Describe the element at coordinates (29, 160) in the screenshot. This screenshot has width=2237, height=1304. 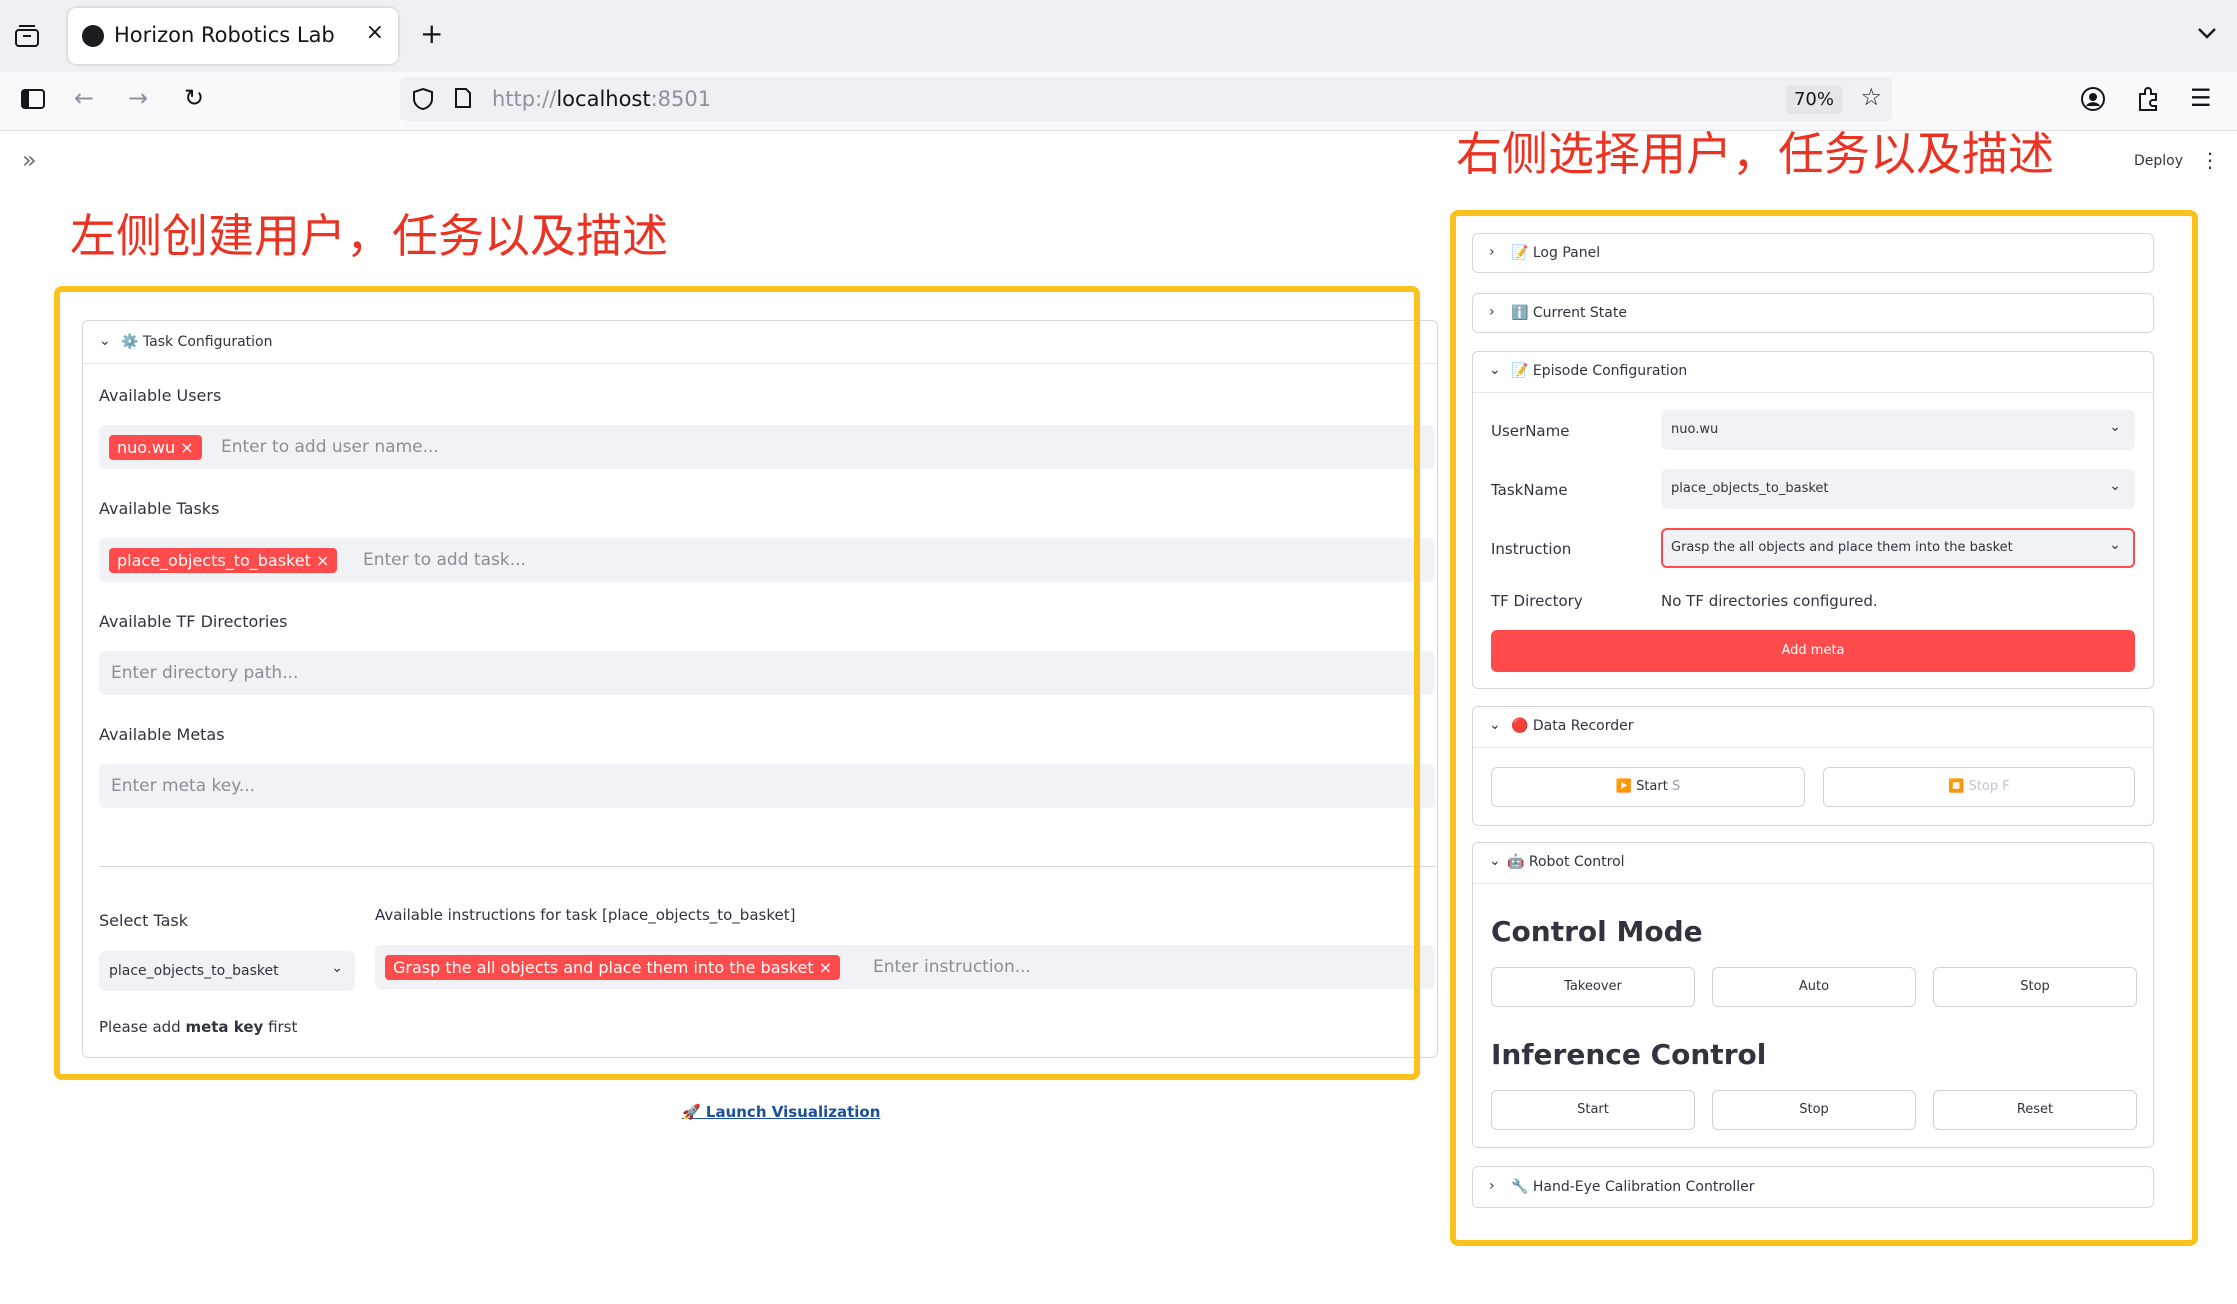
I see `sidebar-expand-icon: »` at that location.